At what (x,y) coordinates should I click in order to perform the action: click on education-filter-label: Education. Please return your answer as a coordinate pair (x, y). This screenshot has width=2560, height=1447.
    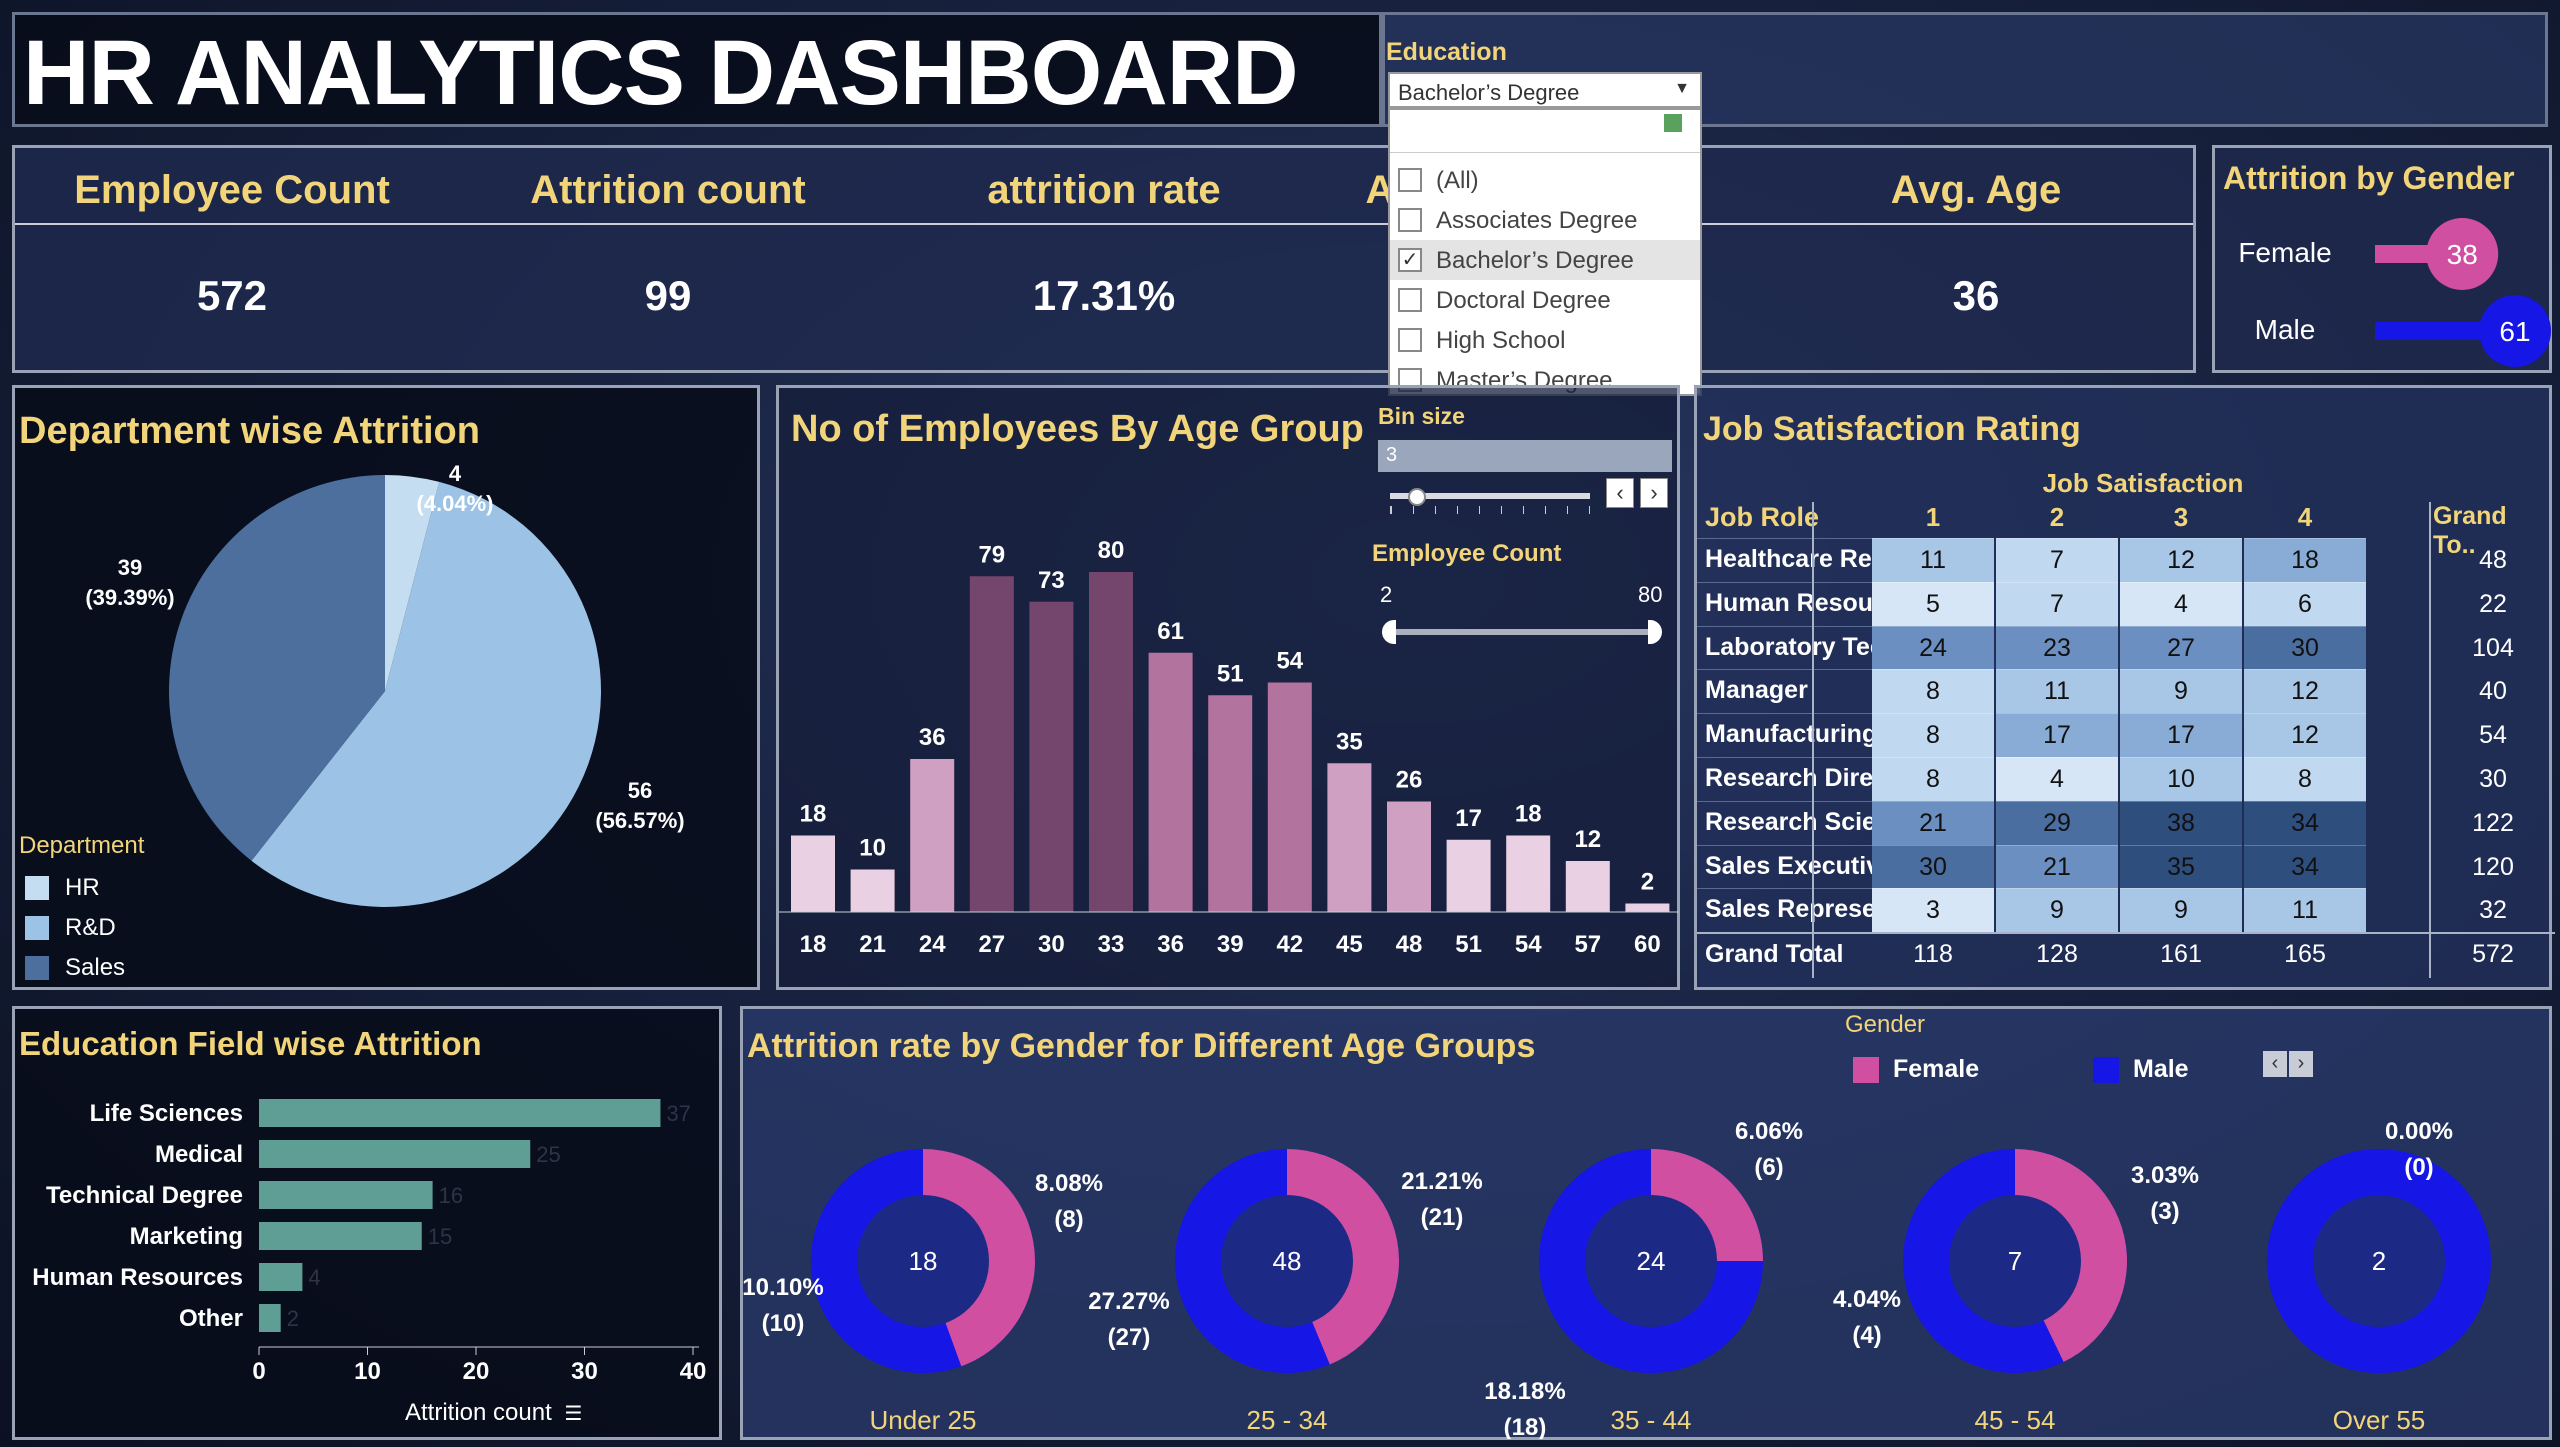
    Looking at the image, I should click on (1446, 52).